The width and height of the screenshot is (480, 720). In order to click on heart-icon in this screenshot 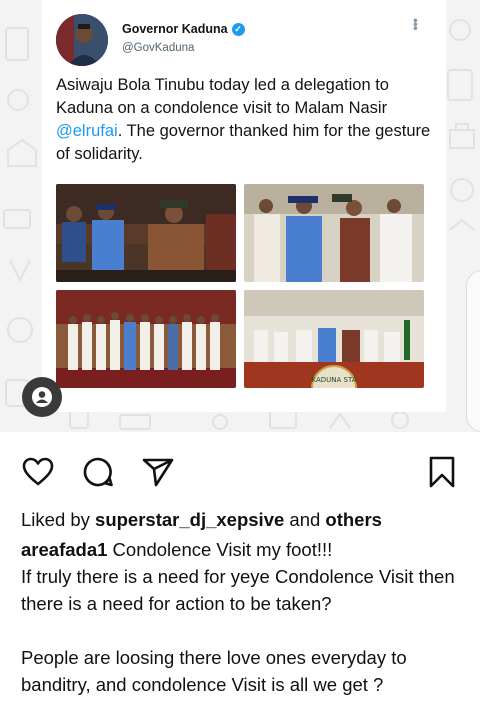, I will do `click(38, 472)`.